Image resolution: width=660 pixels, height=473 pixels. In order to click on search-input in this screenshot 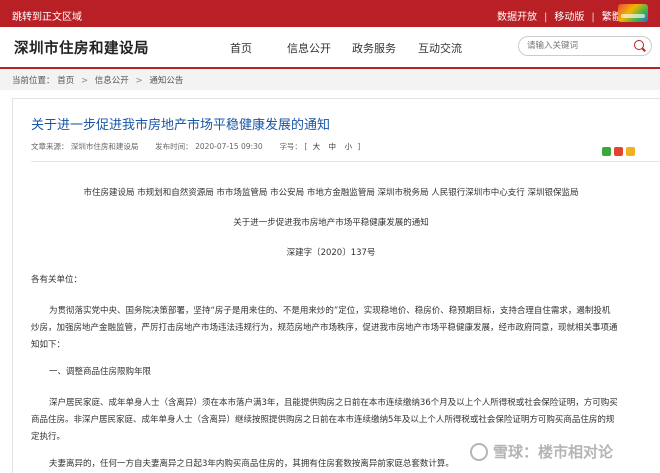, I will do `click(577, 45)`.